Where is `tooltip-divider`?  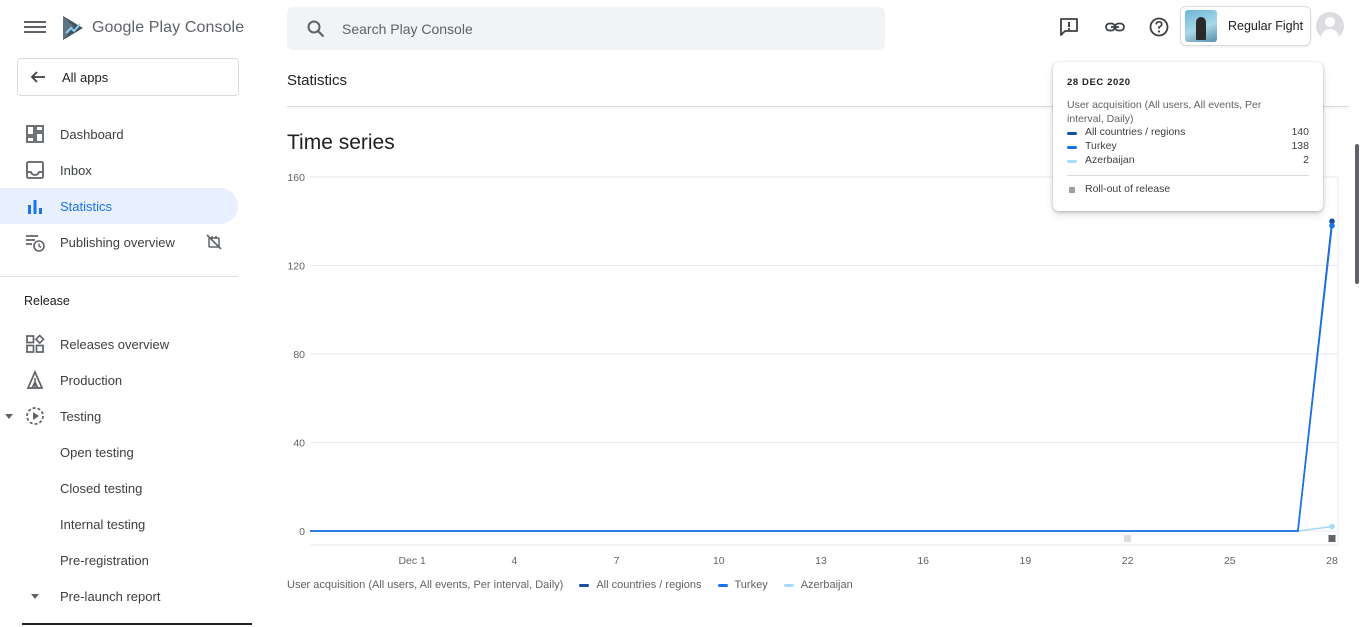
tooltip-divider is located at coordinates (1188, 175).